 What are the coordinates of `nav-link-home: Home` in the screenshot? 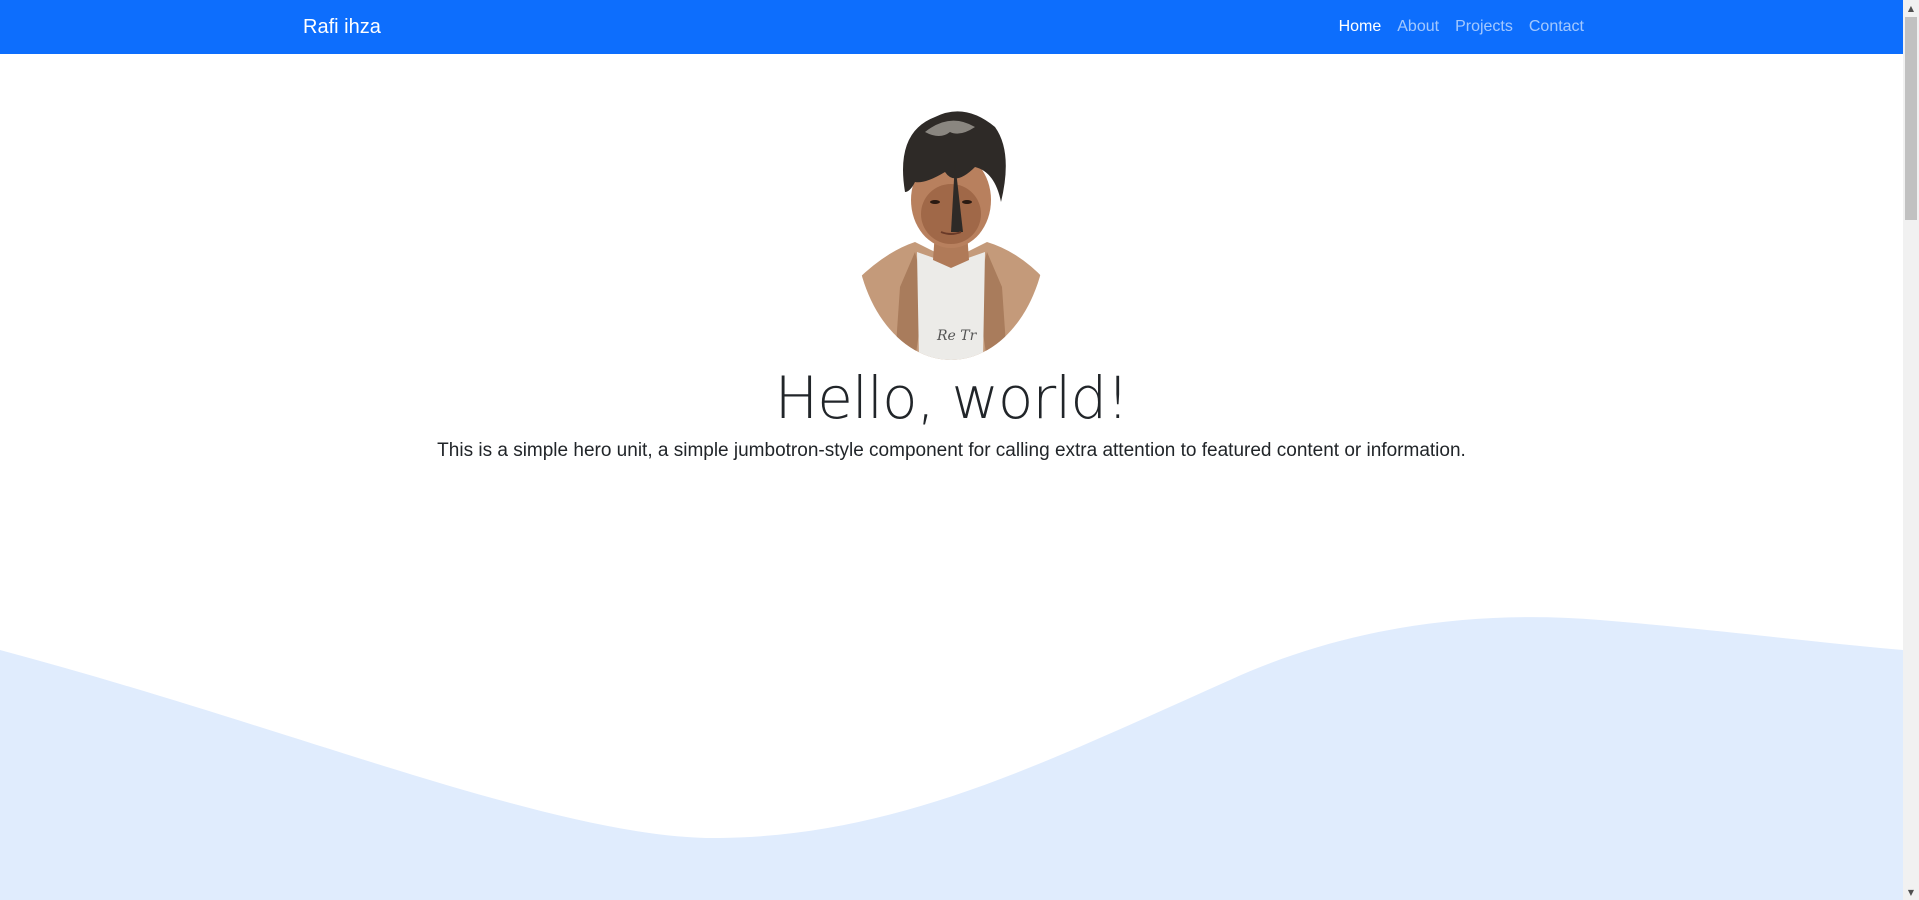 It's located at (1360, 27).